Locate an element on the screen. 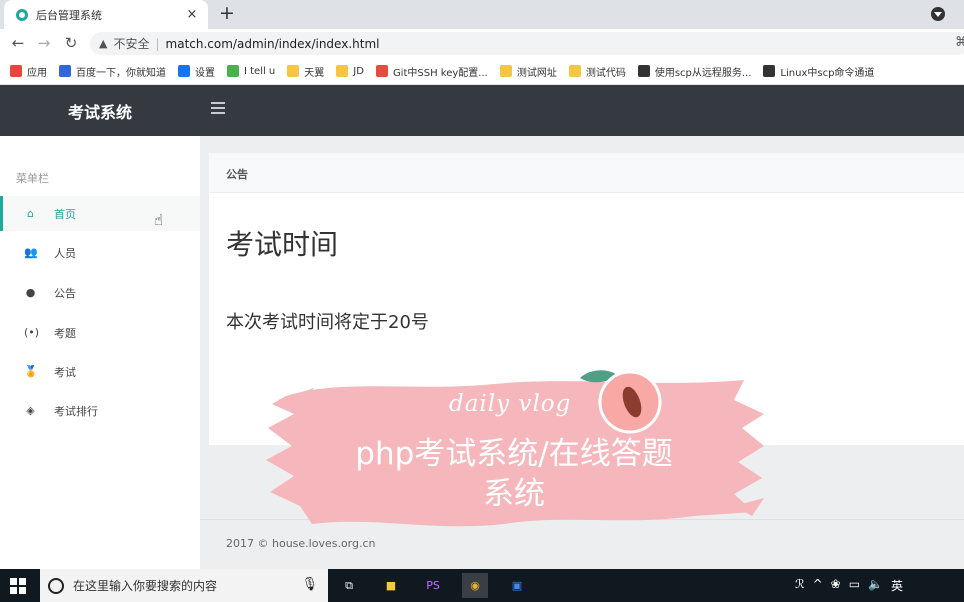  sidebar-item-label: 考试 is located at coordinates (65, 372).